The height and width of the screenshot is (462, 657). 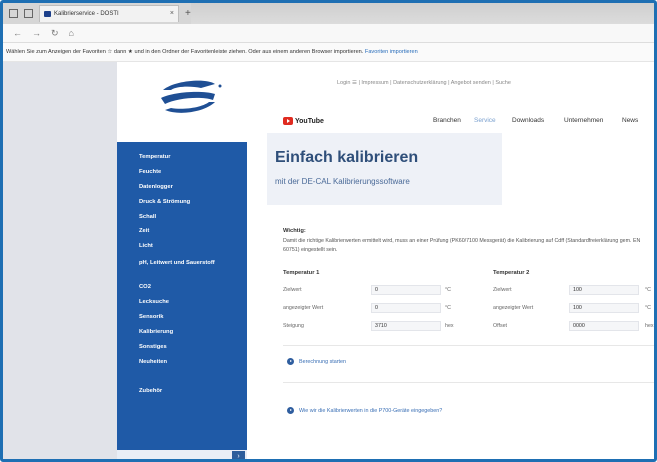 What do you see at coordinates (513, 308) in the screenshot?
I see `t2-shown-label: angezeigter Wert` at bounding box center [513, 308].